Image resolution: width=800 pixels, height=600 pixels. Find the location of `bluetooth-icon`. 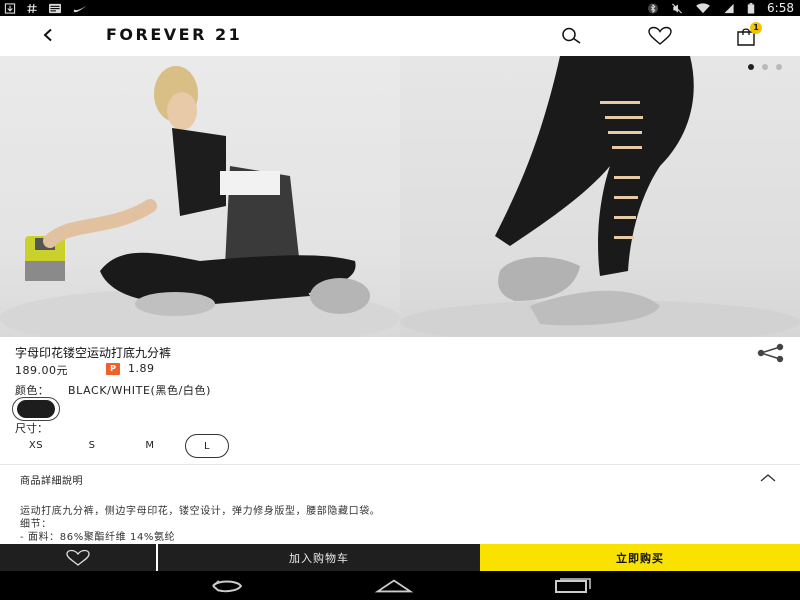

bluetooth-icon is located at coordinates (653, 8).